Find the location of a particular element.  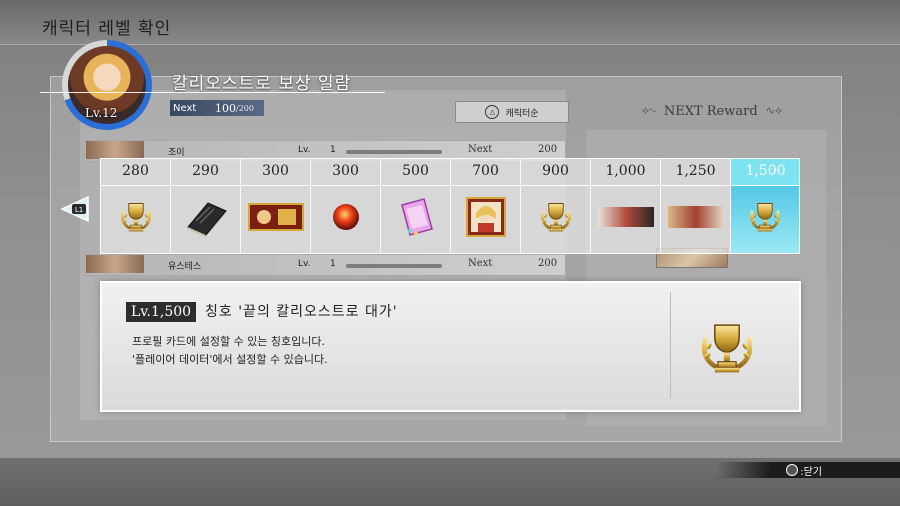

ornament-left-icon: ⟡∿ is located at coordinates (648, 110).